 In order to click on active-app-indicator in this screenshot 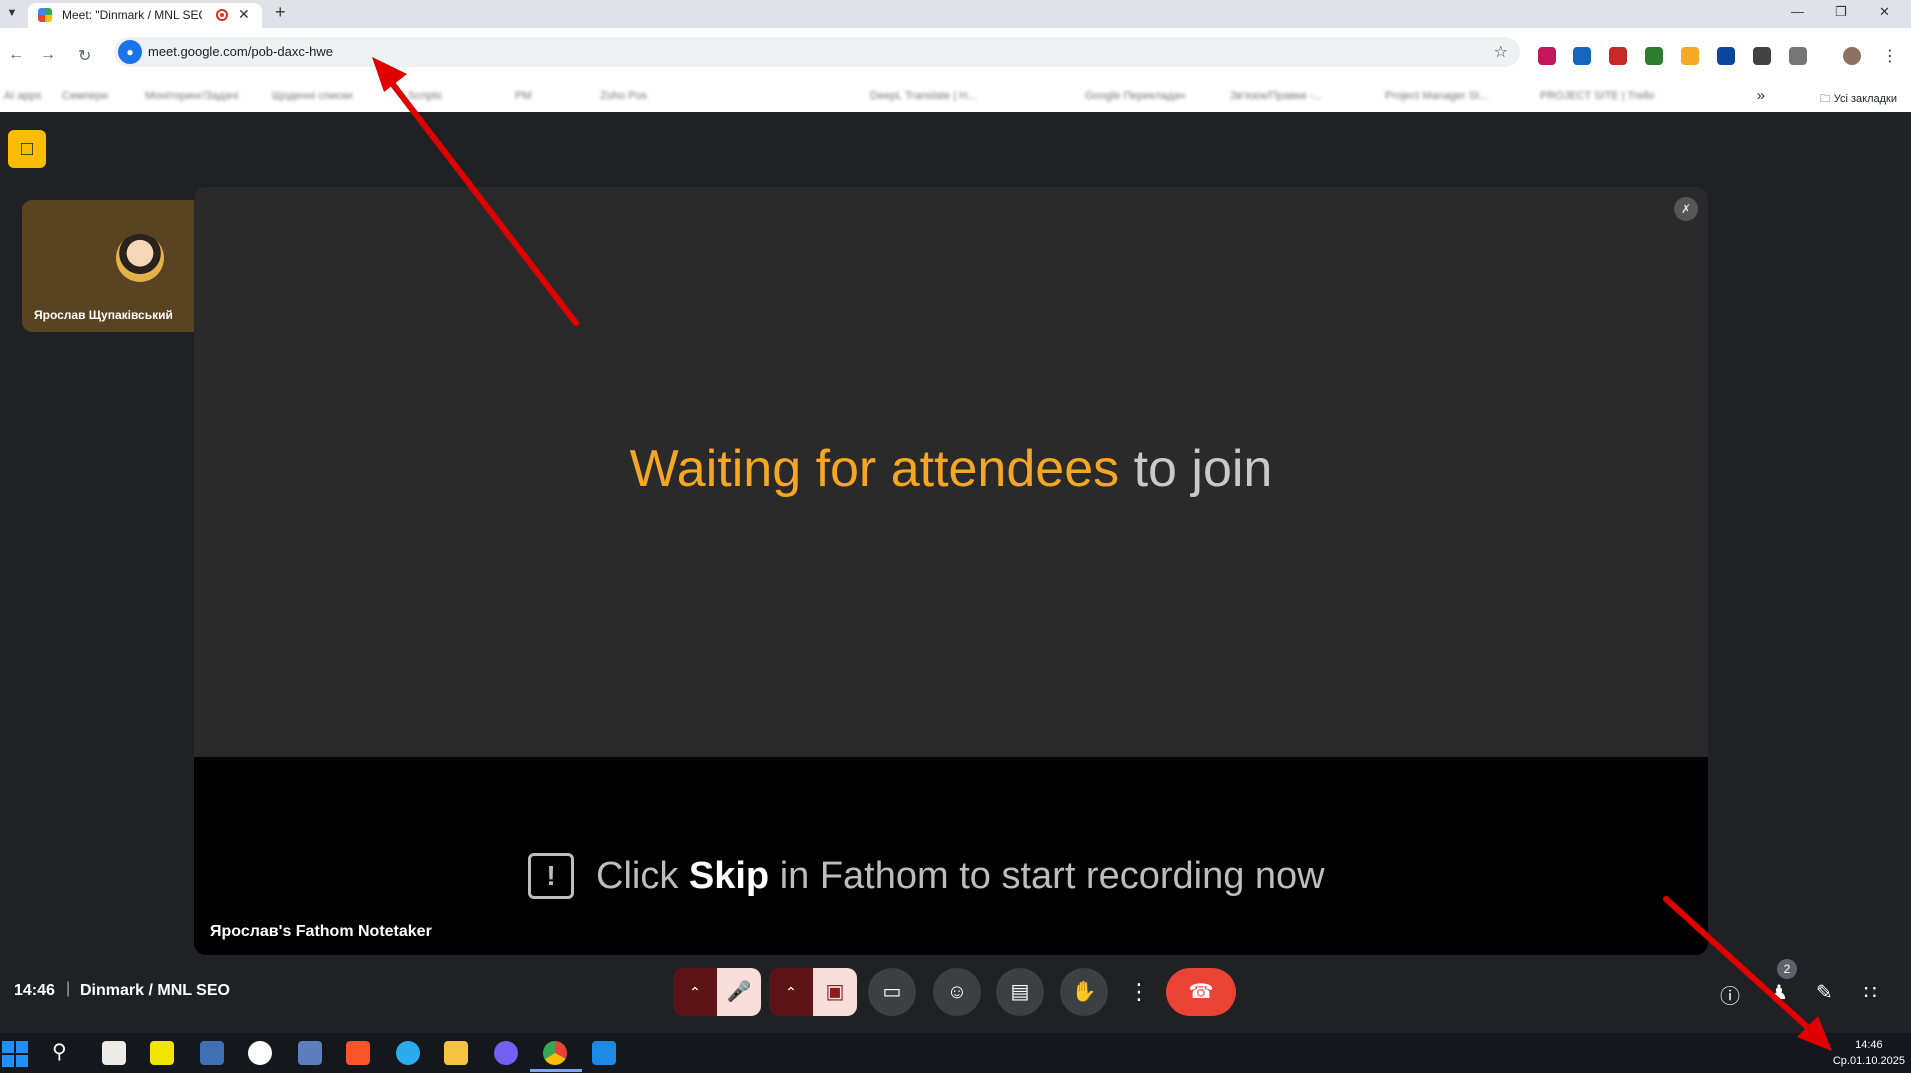, I will do `click(556, 1070)`.